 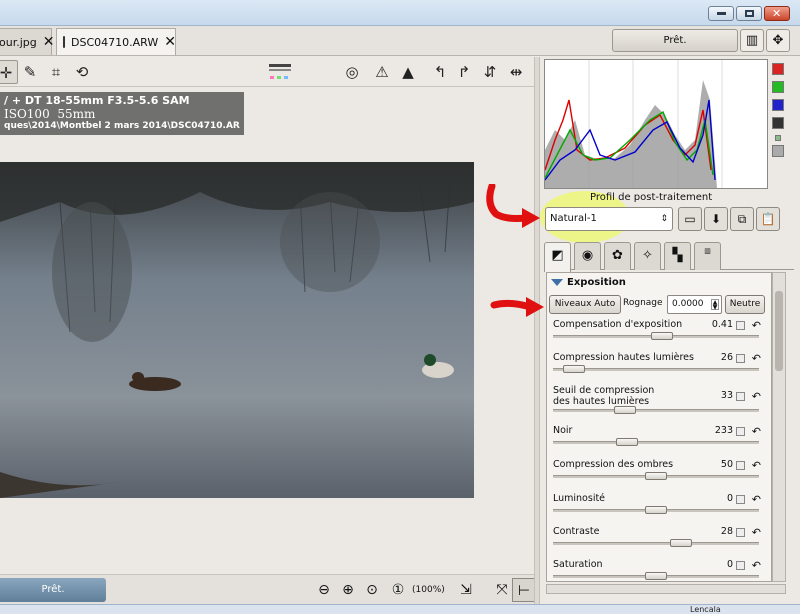 What do you see at coordinates (623, 357) in the screenshot?
I see `slider-label: Compression hautes lumières` at bounding box center [623, 357].